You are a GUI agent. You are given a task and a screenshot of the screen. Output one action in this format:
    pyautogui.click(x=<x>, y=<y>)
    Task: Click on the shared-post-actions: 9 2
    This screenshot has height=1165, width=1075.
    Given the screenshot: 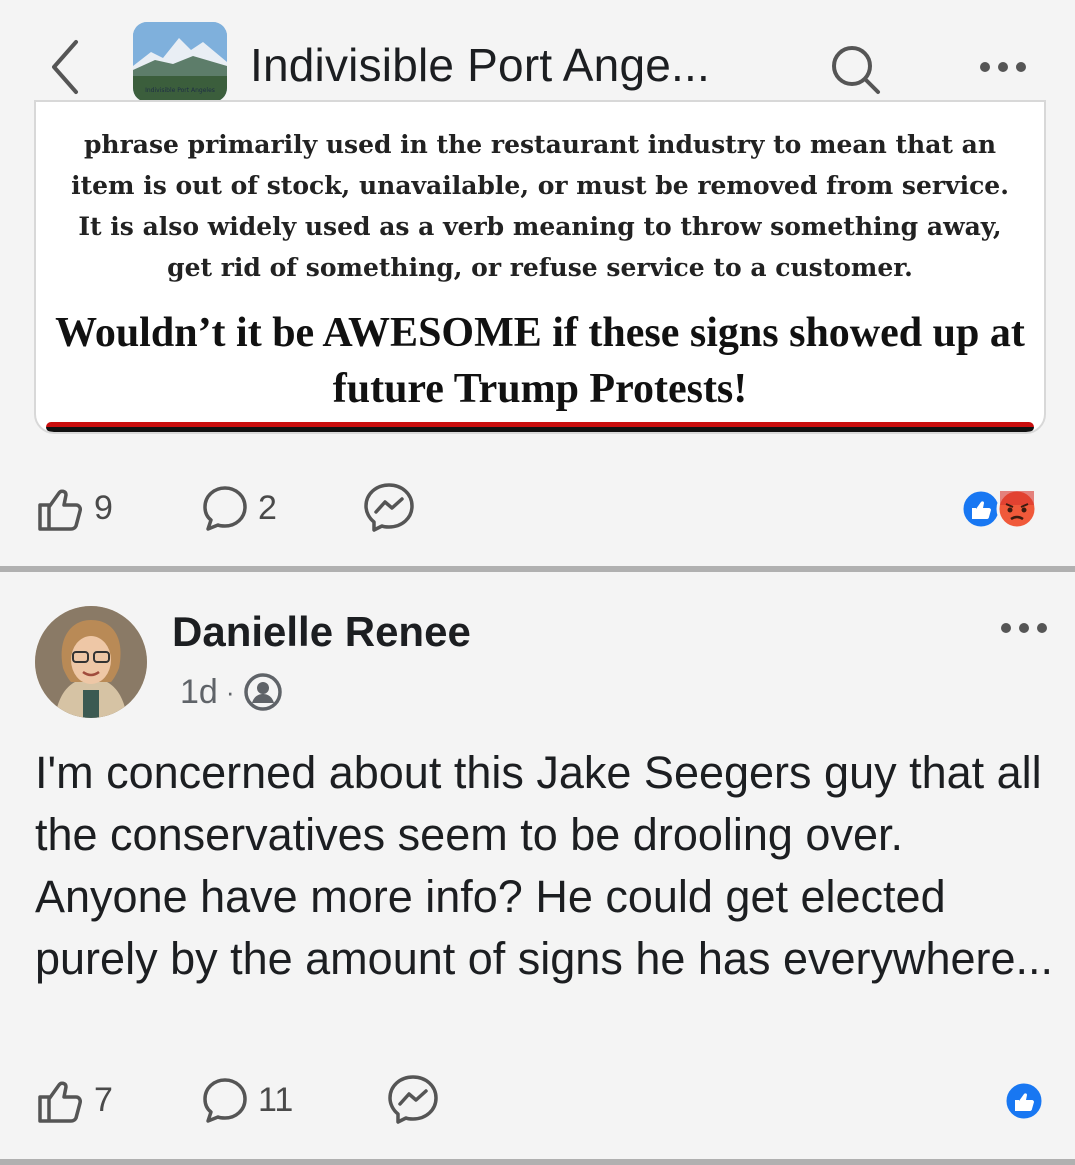 What is the action you would take?
    pyautogui.click(x=537, y=508)
    